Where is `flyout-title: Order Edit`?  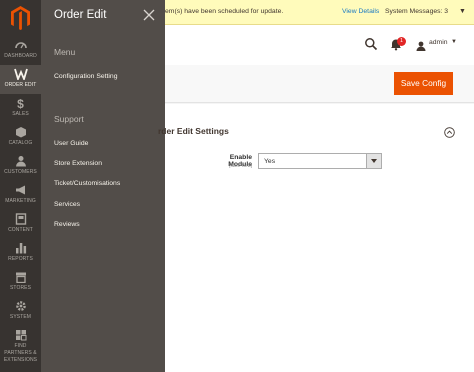 flyout-title: Order Edit is located at coordinates (80, 15).